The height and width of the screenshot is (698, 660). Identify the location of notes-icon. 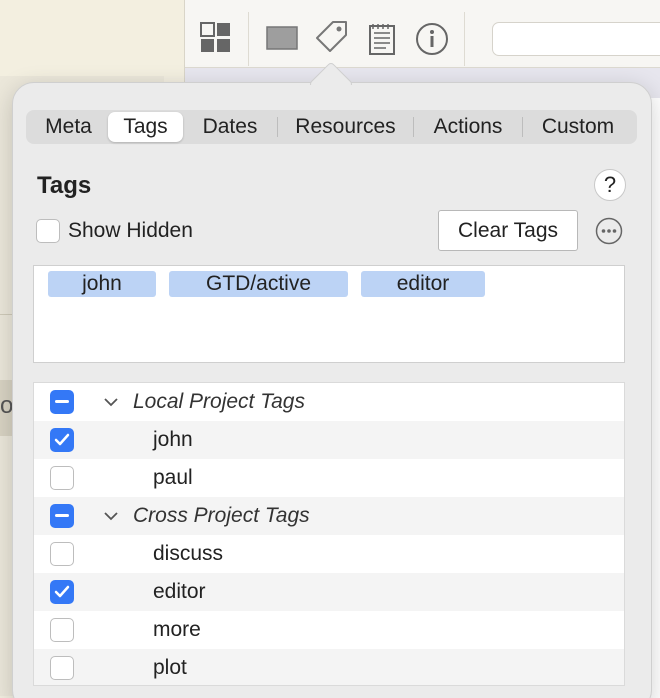
(382, 41).